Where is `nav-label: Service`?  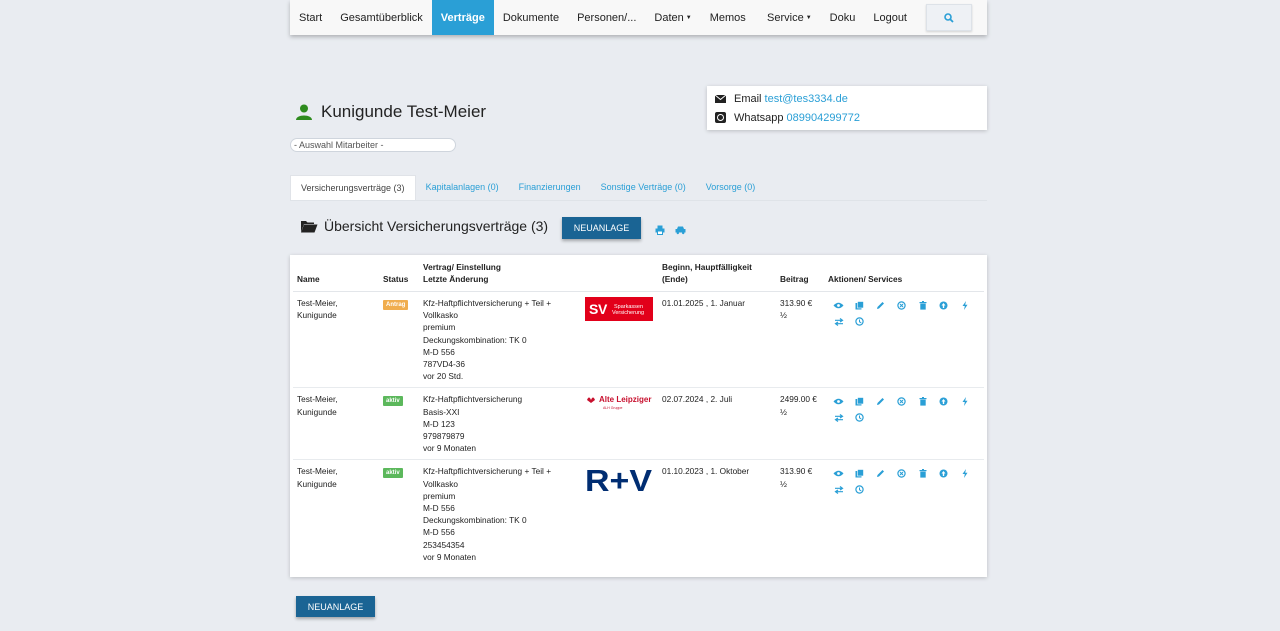 nav-label: Service is located at coordinates (785, 17).